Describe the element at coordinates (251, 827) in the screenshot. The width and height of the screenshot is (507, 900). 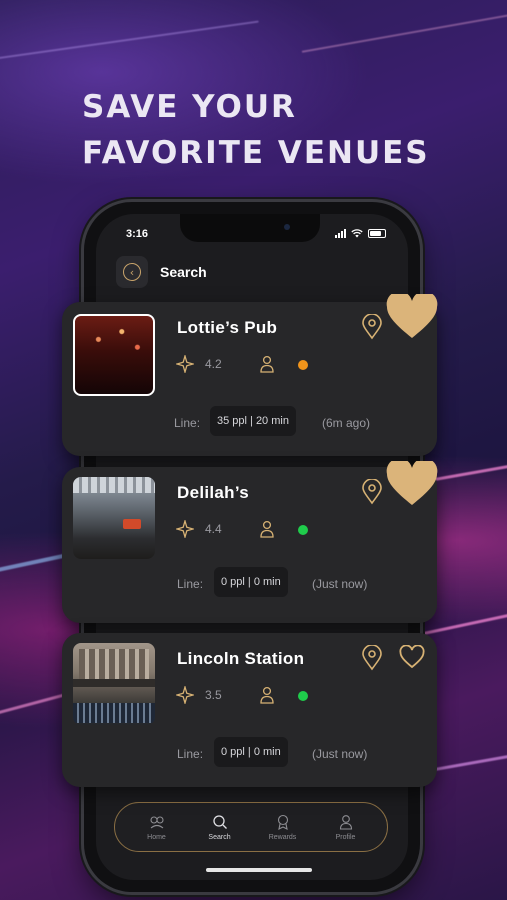
I see `bottom-tab-bar: Home Search Rewards Profile` at that location.